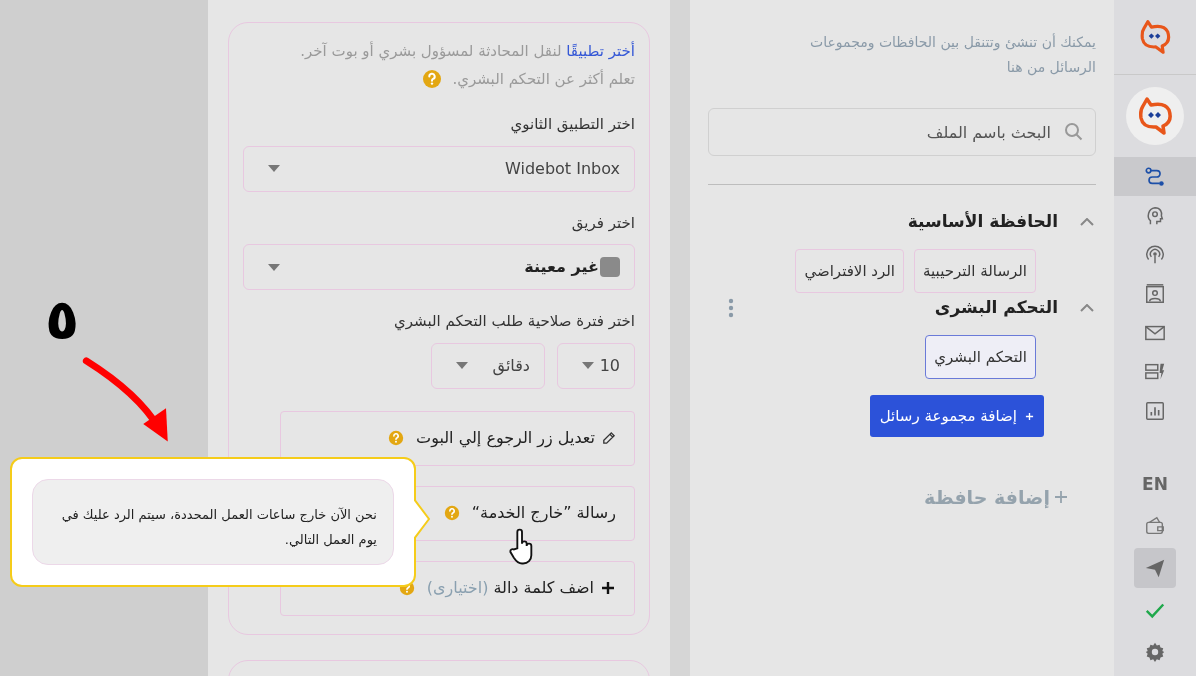 Image resolution: width=1196 pixels, height=676 pixels. What do you see at coordinates (982, 222) in the screenshot?
I see `folder-title: الحافظة الأساسية` at bounding box center [982, 222].